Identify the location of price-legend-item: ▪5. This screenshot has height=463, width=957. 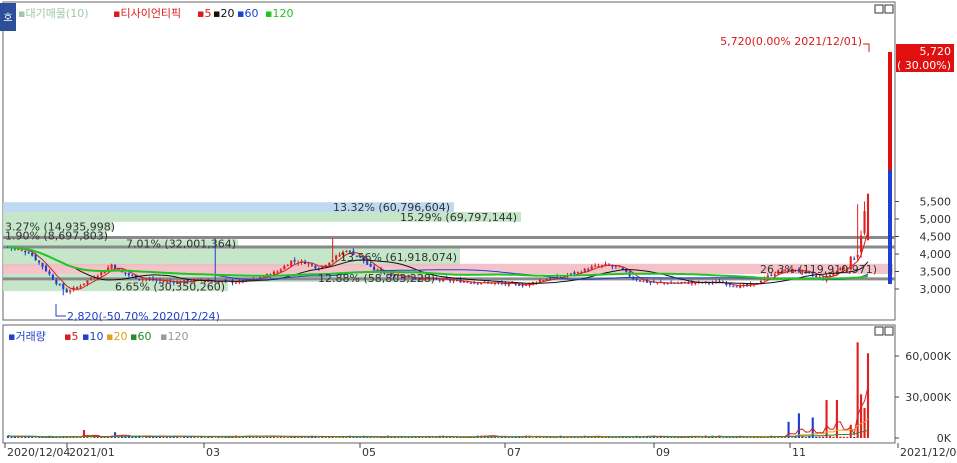
(204, 13).